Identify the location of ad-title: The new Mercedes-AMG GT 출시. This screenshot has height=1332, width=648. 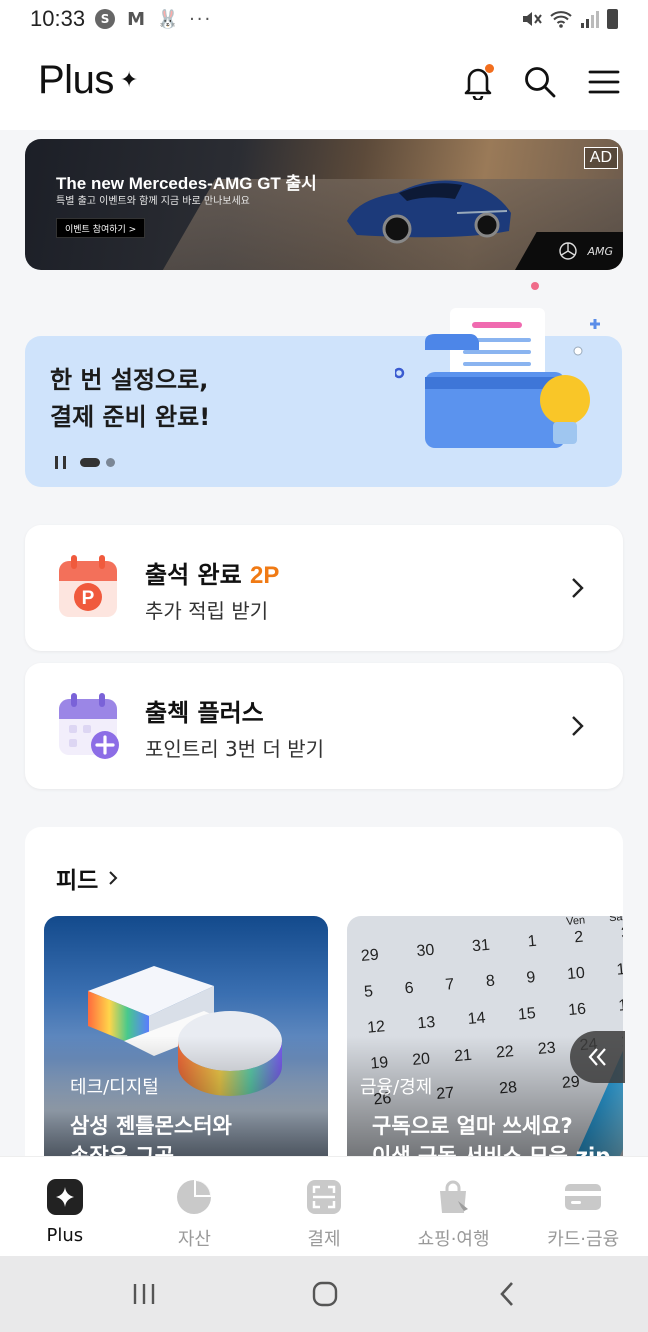
(186, 183).